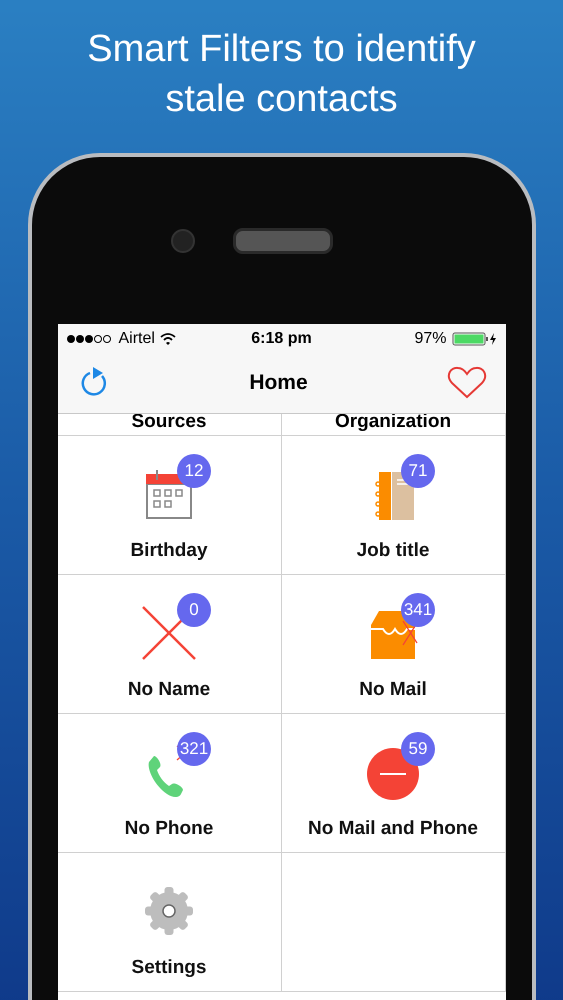 This screenshot has height=1000, width=563. I want to click on filter-tile: Settings, so click(170, 922).